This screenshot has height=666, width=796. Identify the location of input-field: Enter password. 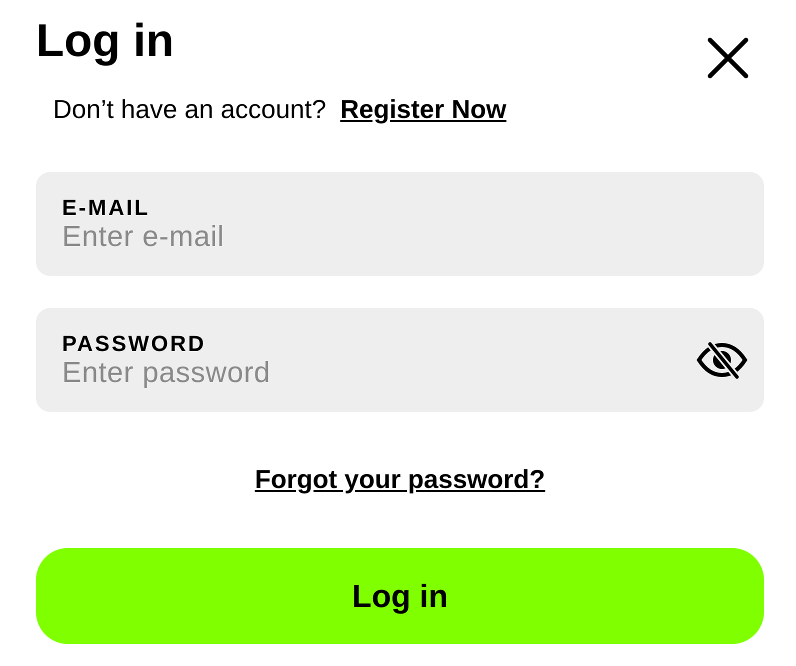
(342, 373).